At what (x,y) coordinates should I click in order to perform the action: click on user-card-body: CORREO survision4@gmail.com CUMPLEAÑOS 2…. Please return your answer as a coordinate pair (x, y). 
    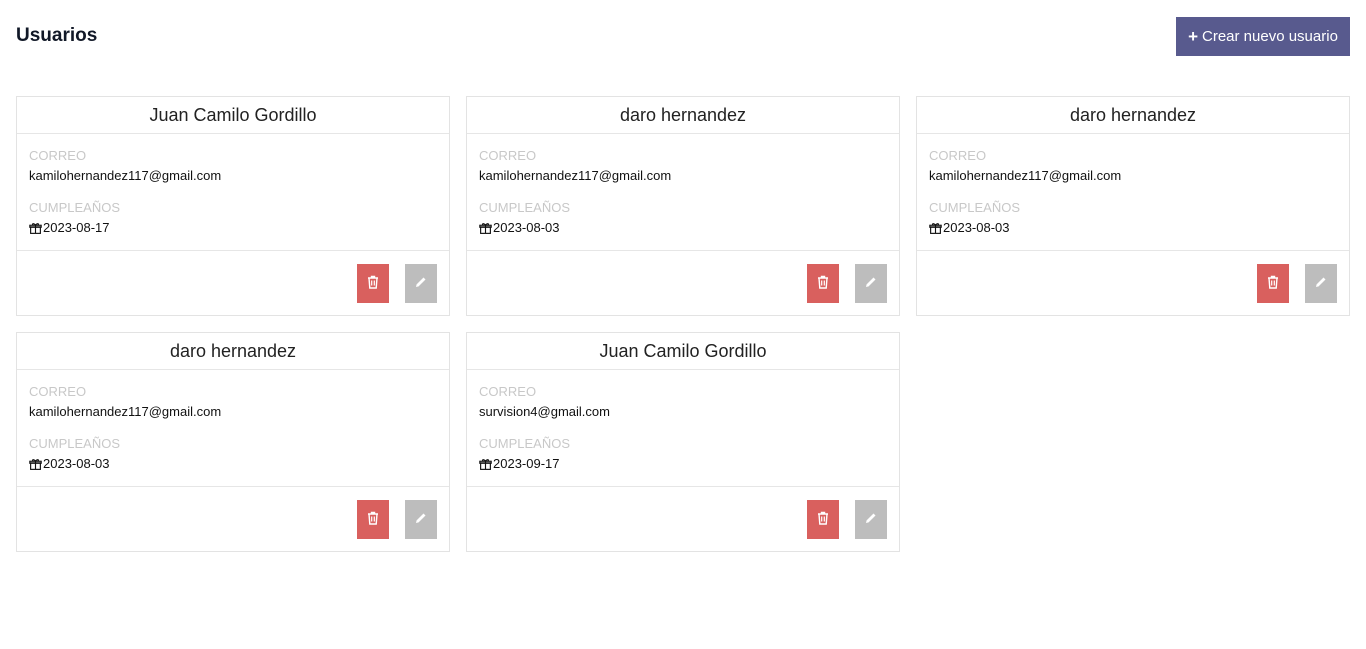
    Looking at the image, I should click on (683, 428).